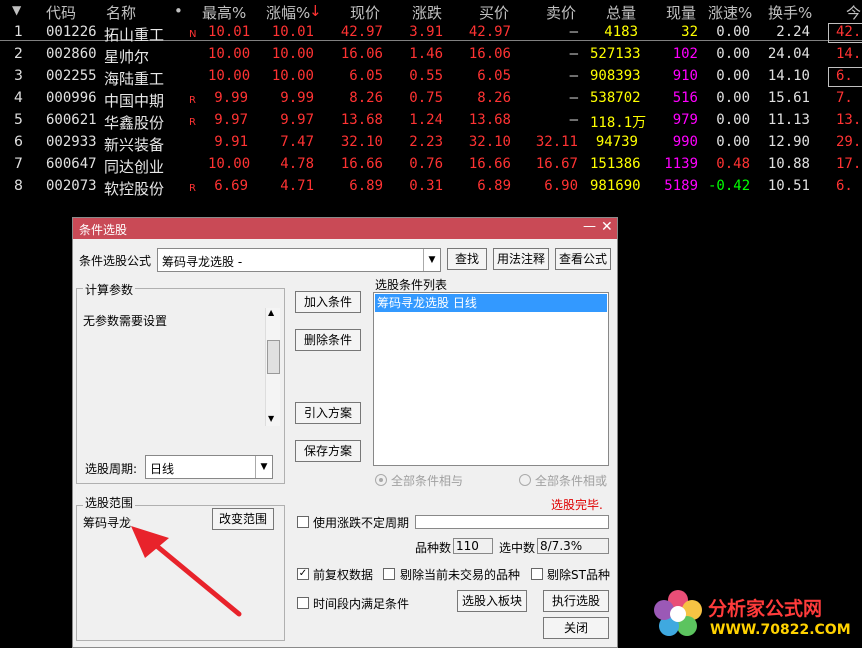  I want to click on time-range-label: 时间段内满足条件, so click(361, 604).